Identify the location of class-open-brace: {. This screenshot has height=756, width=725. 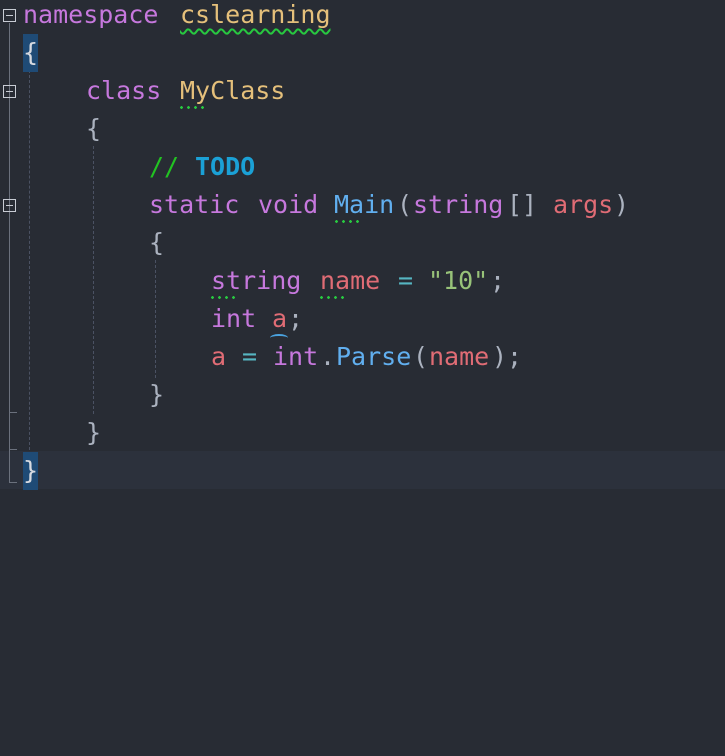
(94, 128).